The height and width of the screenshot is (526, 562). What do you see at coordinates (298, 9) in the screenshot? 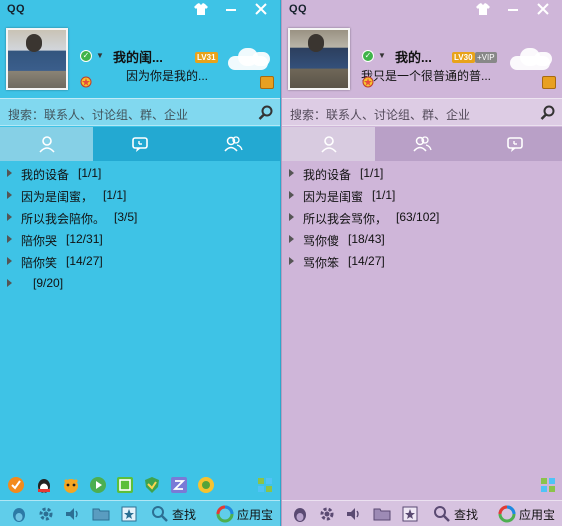
I see `app-title: QQ` at bounding box center [298, 9].